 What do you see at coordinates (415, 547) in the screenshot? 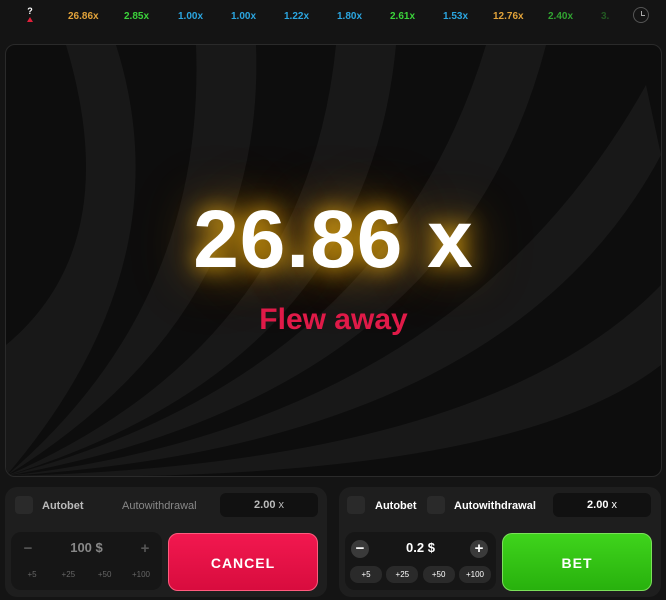
I see `stake-value: 0.2` at bounding box center [415, 547].